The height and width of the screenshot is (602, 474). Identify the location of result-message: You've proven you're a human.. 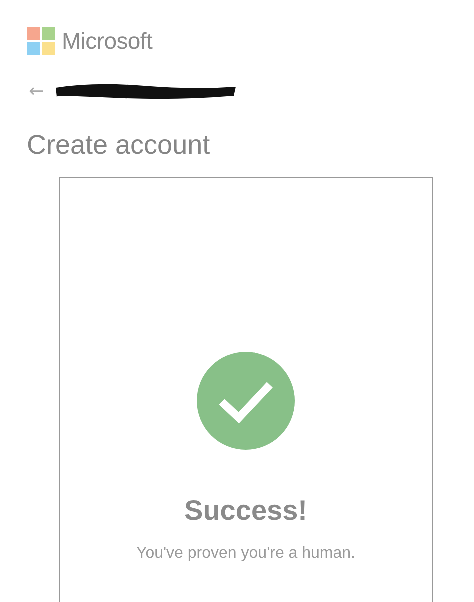
(246, 554).